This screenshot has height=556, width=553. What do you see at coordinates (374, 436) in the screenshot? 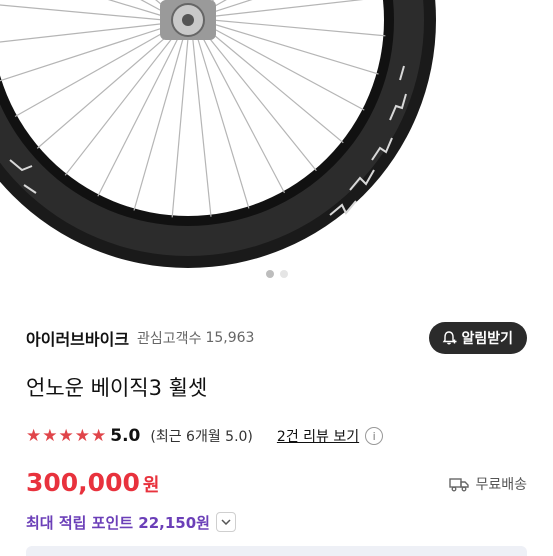
I see `info-icon: i` at bounding box center [374, 436].